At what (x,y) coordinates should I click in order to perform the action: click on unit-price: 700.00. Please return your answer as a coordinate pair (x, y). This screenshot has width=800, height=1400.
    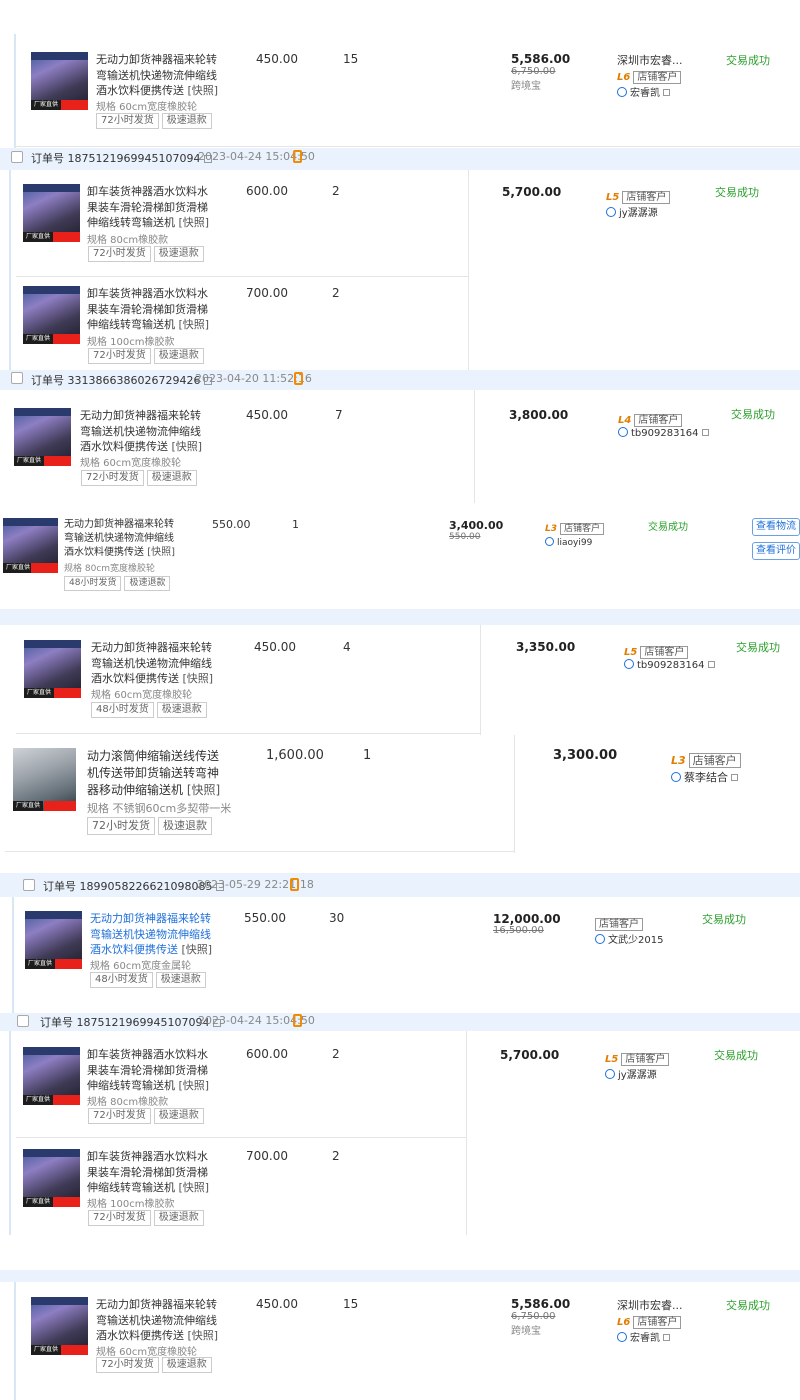
    Looking at the image, I should click on (267, 1156).